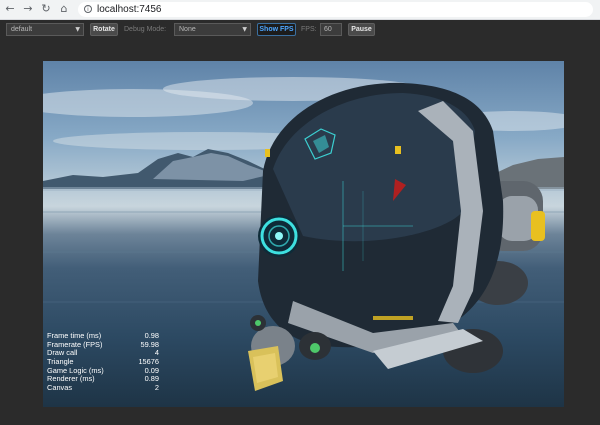  What do you see at coordinates (335, 9) in the screenshot?
I see `address-bar: i localhost:7456` at bounding box center [335, 9].